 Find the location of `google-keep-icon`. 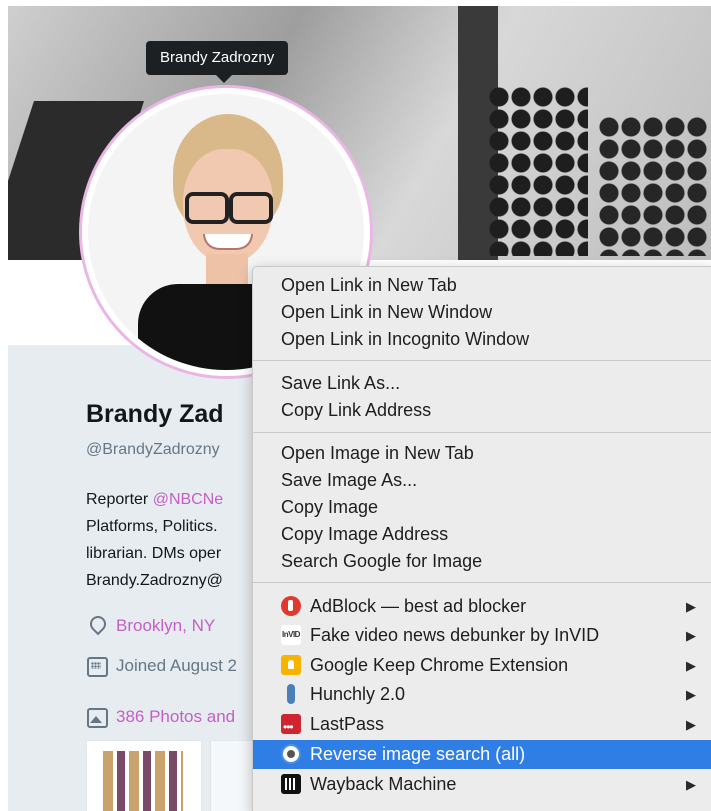

google-keep-icon is located at coordinates (291, 665).